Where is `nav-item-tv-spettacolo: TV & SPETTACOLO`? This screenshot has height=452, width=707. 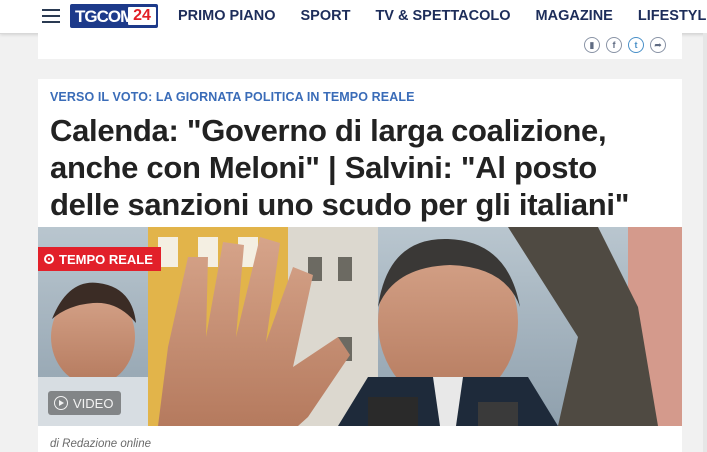
nav-item-tv-spettacolo: TV & SPETTACOLO is located at coordinates (442, 16).